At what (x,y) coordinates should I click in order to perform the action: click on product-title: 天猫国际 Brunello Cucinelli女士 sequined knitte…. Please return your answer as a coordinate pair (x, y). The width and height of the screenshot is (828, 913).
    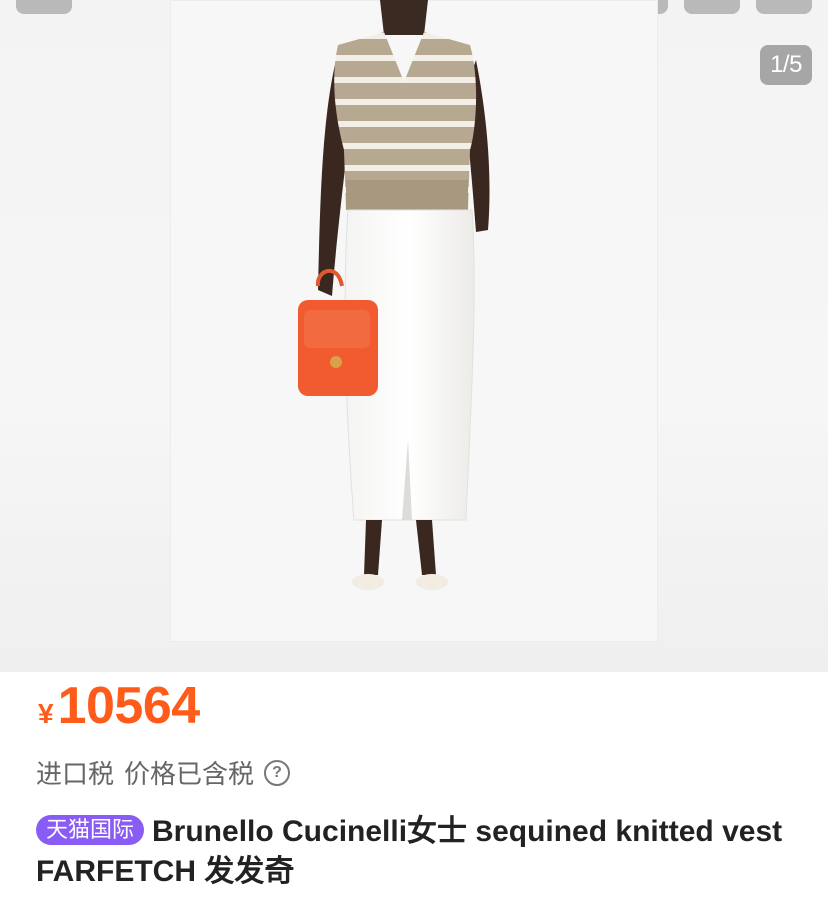
    Looking at the image, I should click on (416, 852).